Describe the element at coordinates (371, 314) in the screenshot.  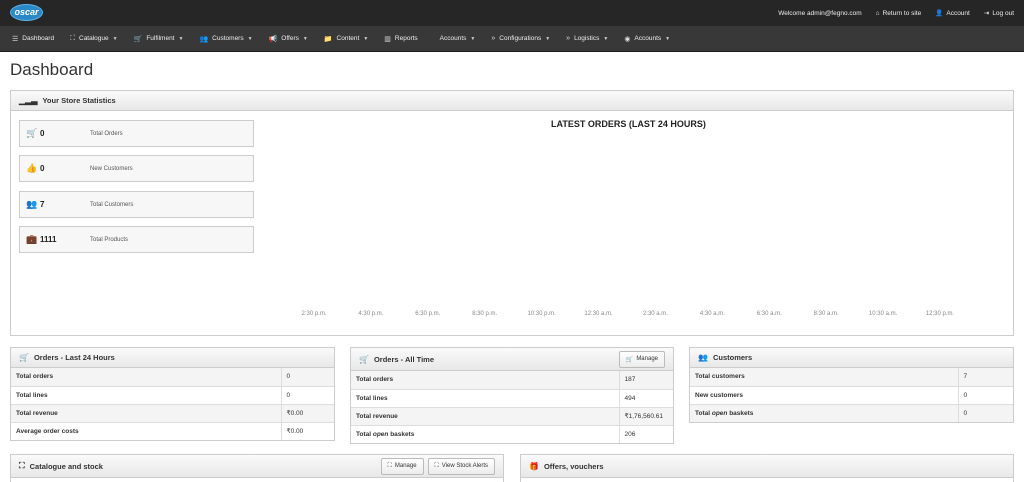
I see `chart-x-tick-label: 4:30 p.m.` at that location.